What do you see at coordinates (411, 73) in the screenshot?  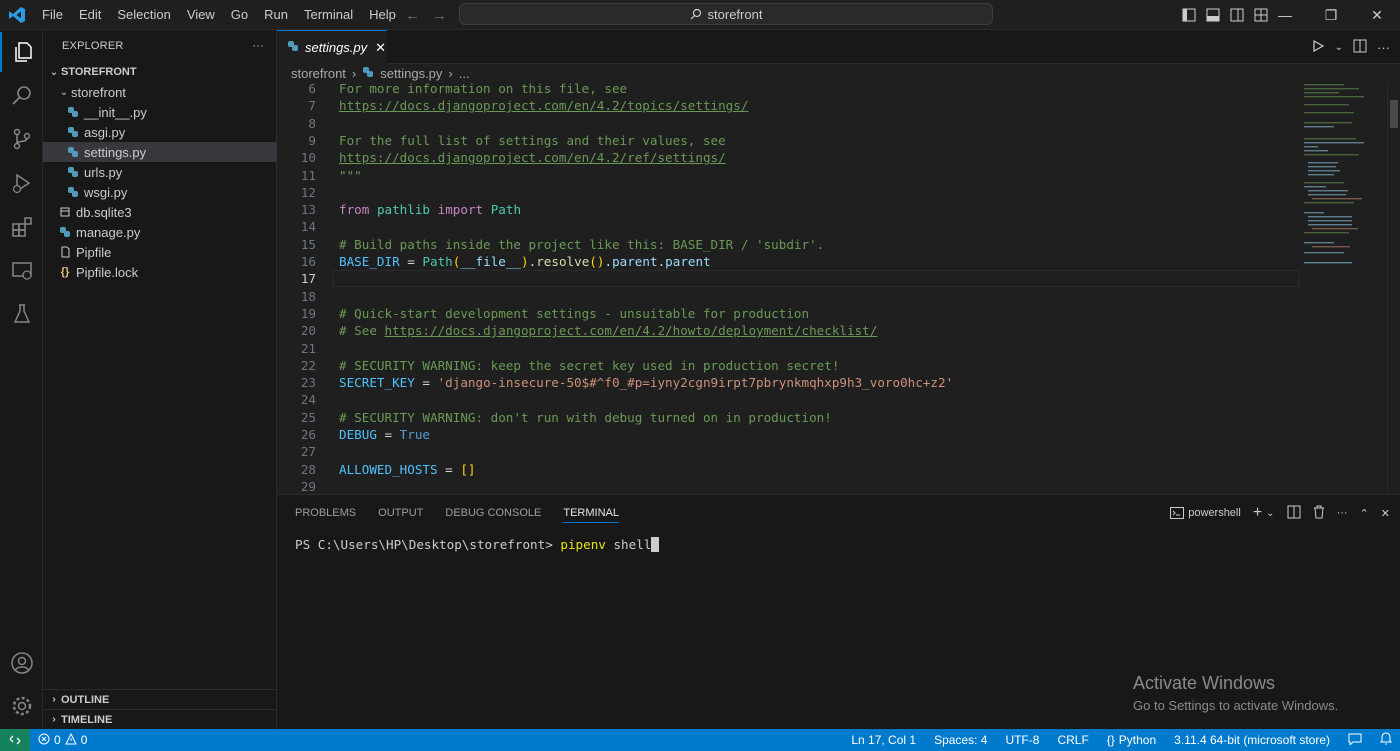 I see `breadcrumb-file: settings.py` at bounding box center [411, 73].